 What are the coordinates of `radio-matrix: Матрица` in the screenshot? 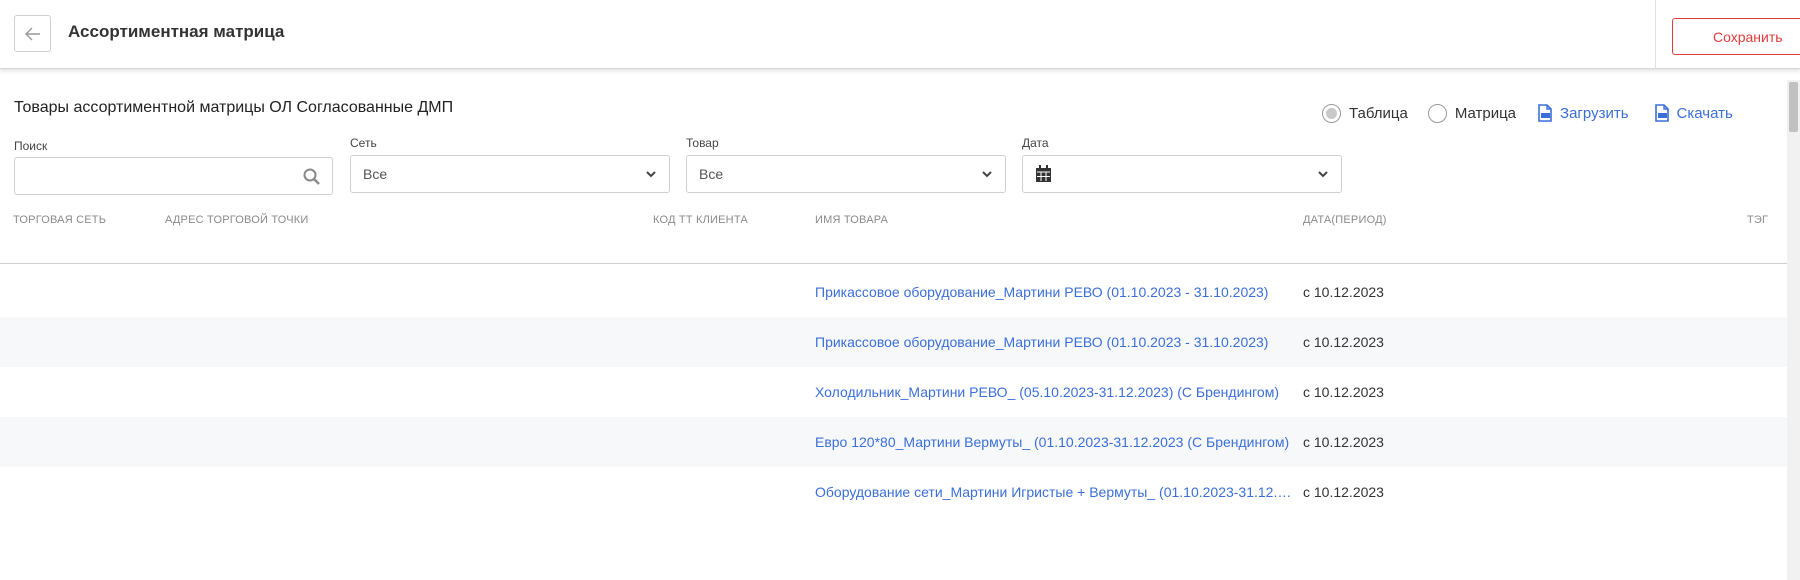 It's located at (1472, 113).